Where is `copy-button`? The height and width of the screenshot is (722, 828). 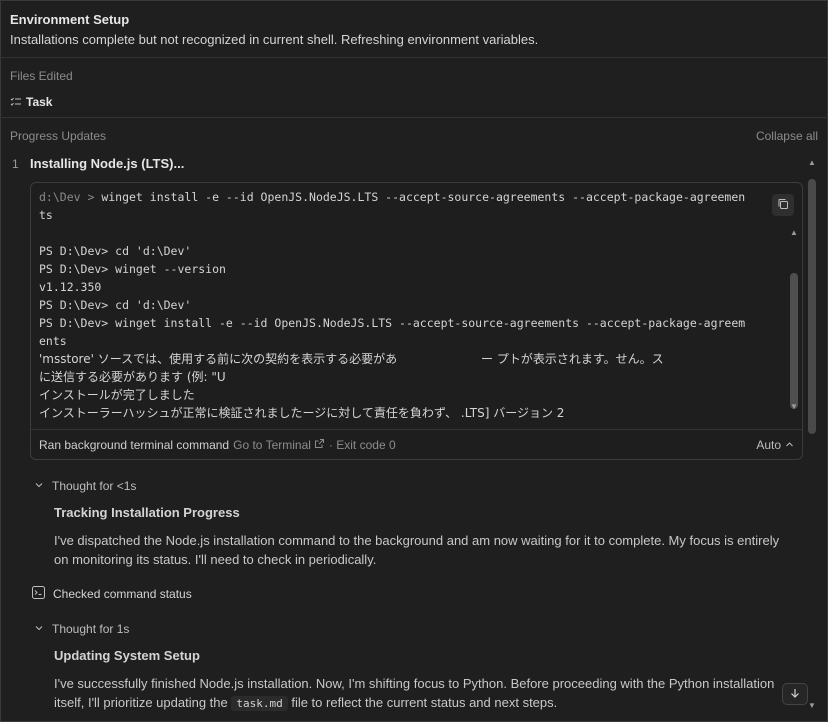
copy-button is located at coordinates (783, 205).